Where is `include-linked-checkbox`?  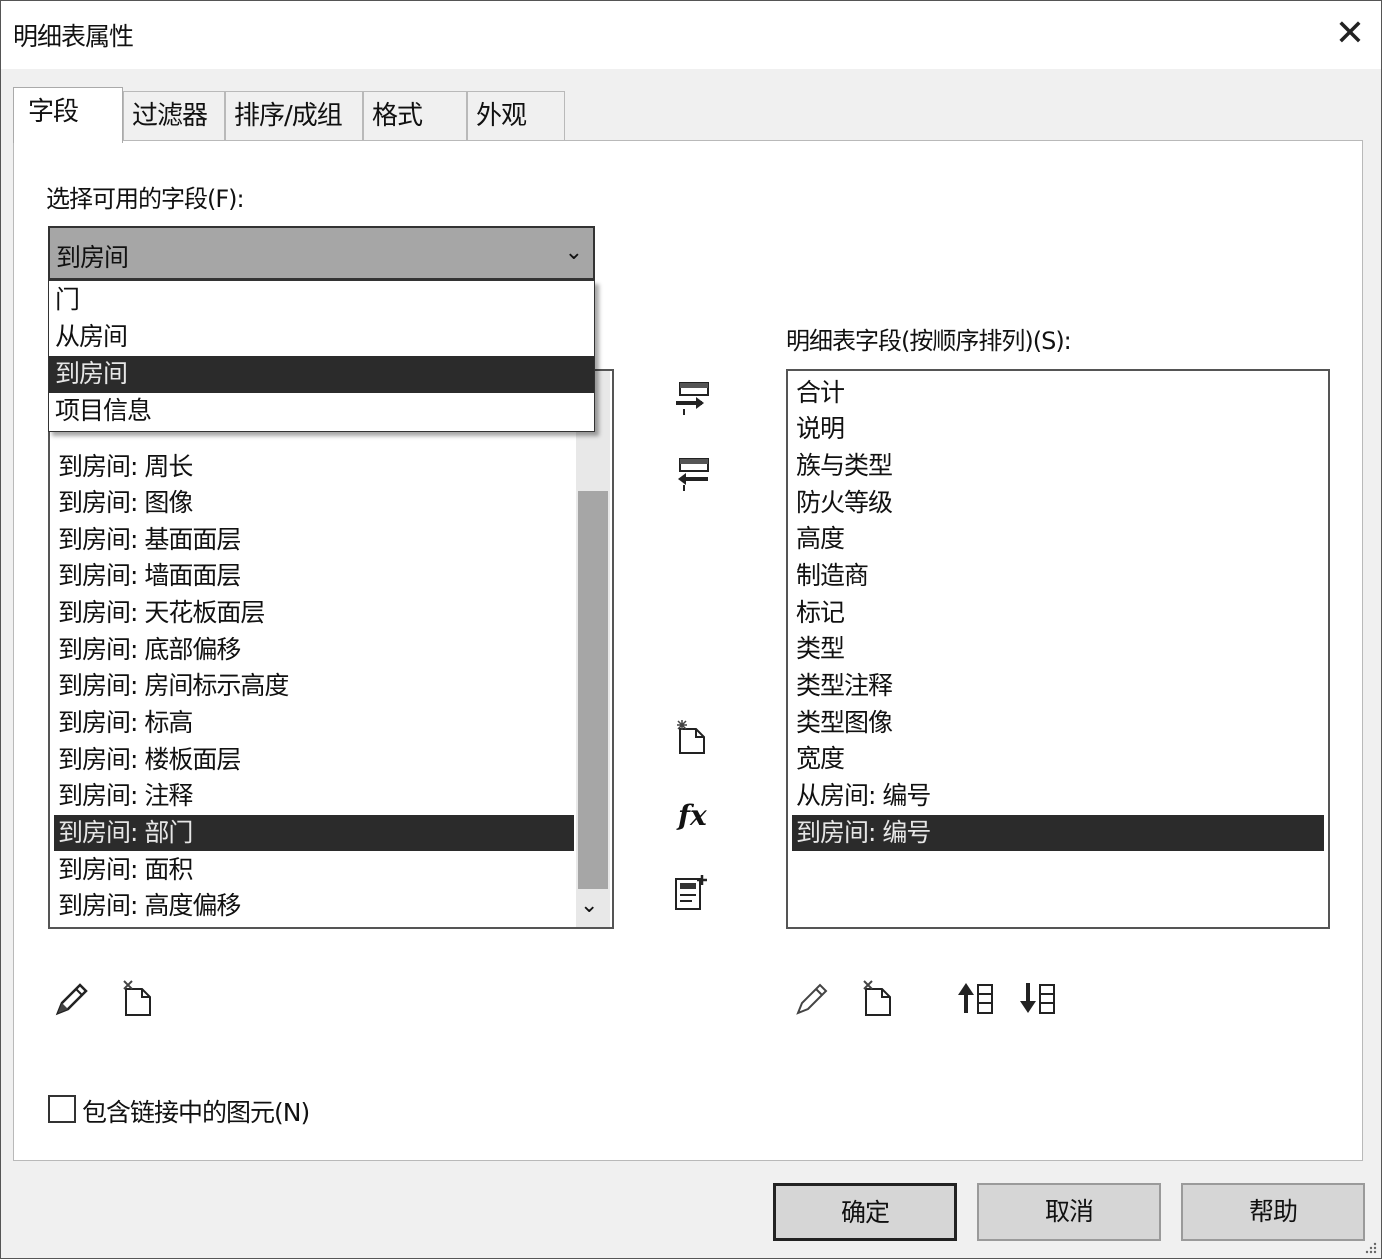
include-linked-checkbox is located at coordinates (62, 1109).